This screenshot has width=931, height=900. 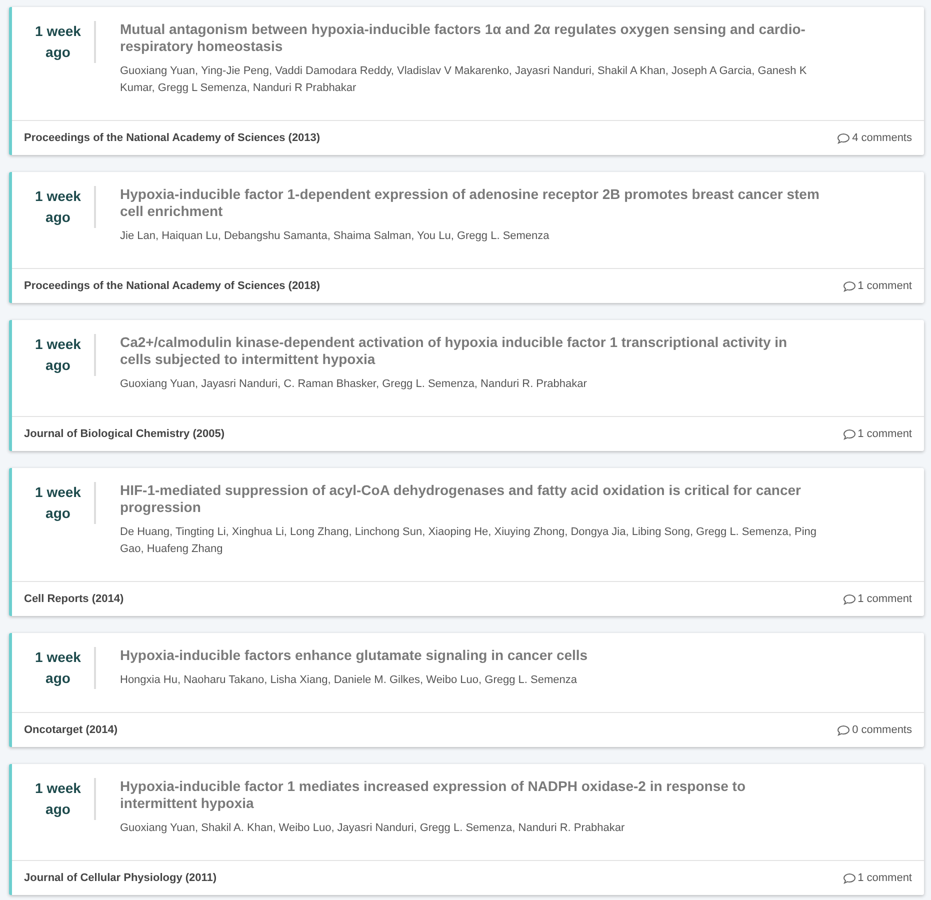 I want to click on author-list: Guoxiang Yuan, Shakil A. Khan, Weibo Luo, Jayasri Nanduri, Gregg L. Semenza, Nanduri R. Prabhakar, so click(x=470, y=828).